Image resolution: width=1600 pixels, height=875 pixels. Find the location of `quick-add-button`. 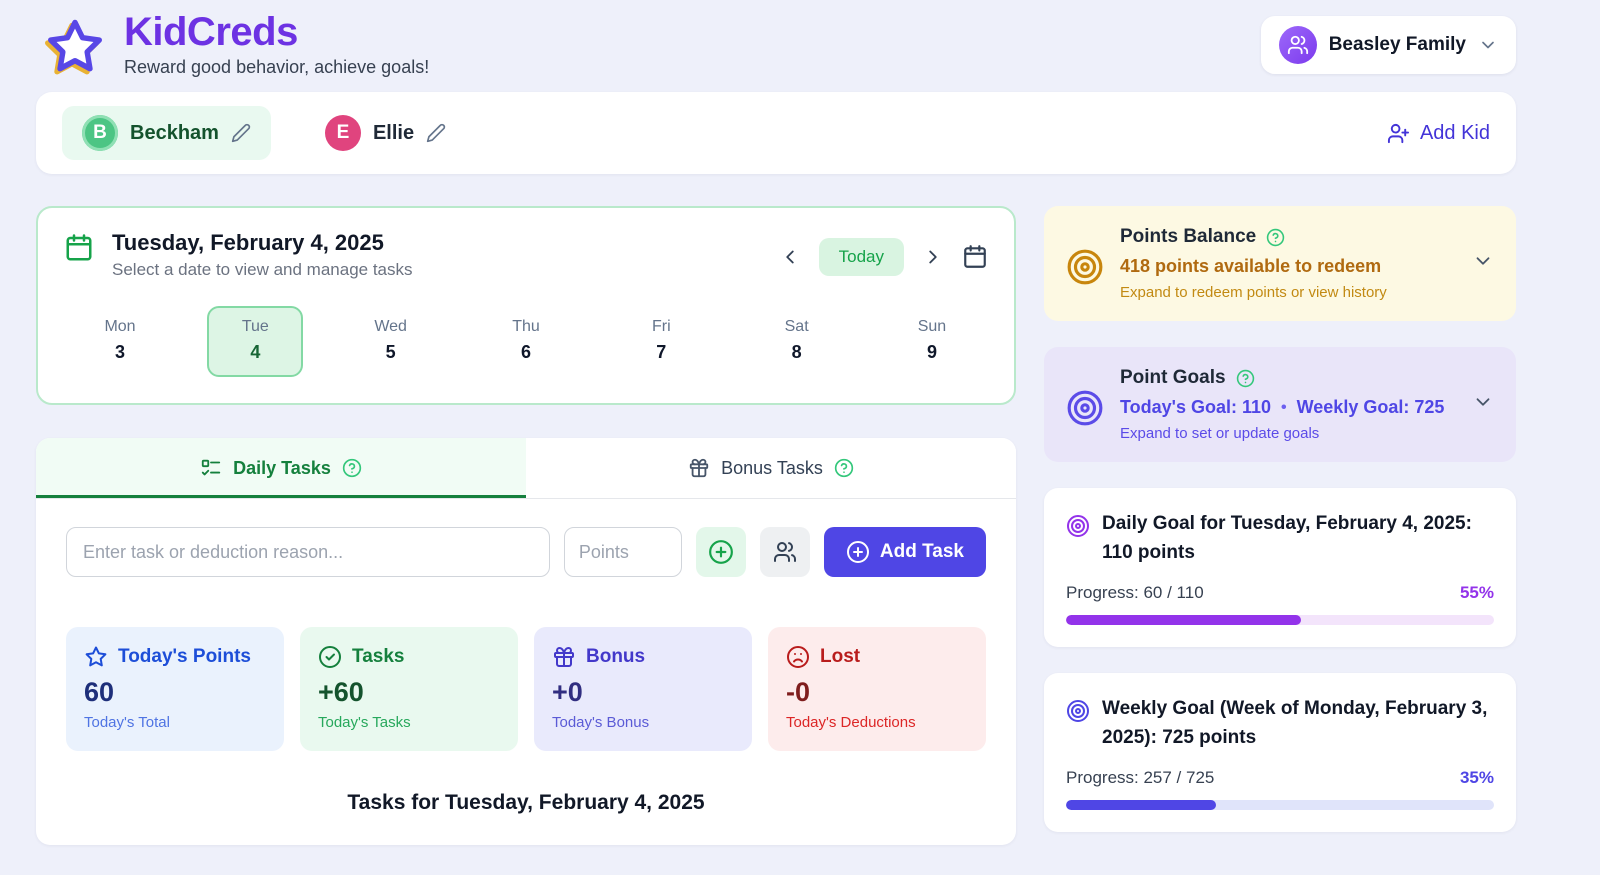

quick-add-button is located at coordinates (720, 552).